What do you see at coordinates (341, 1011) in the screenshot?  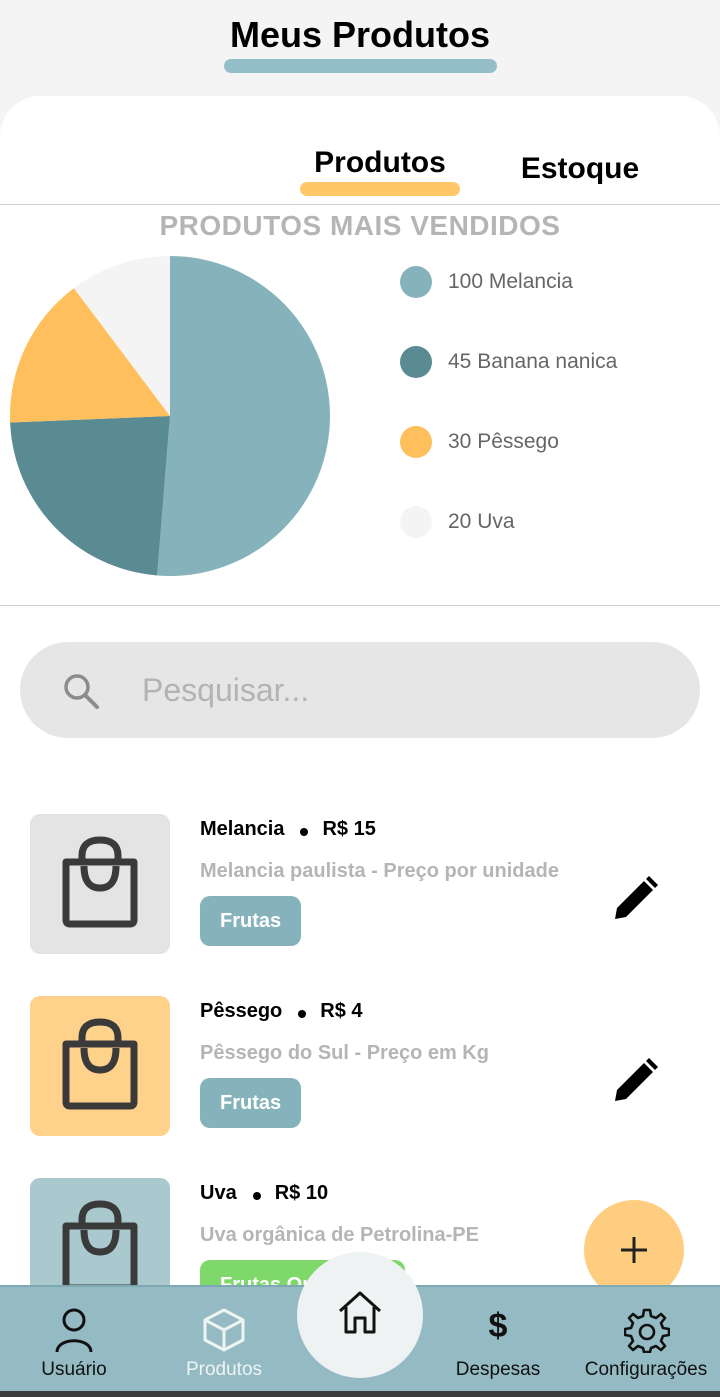 I see `product-price: R$ 4` at bounding box center [341, 1011].